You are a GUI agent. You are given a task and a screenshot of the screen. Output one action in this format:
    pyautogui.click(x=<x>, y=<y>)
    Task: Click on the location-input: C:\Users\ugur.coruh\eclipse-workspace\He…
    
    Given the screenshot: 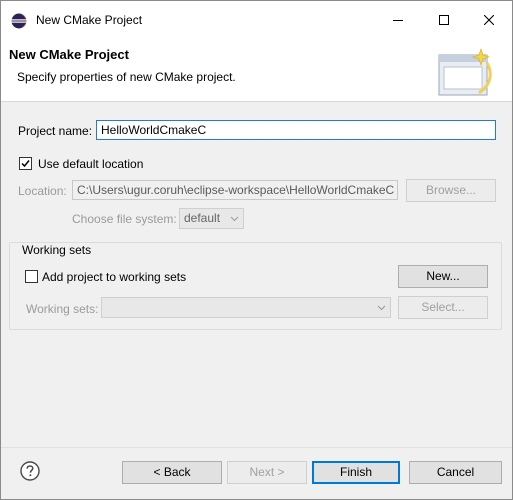 What is the action you would take?
    pyautogui.click(x=235, y=190)
    